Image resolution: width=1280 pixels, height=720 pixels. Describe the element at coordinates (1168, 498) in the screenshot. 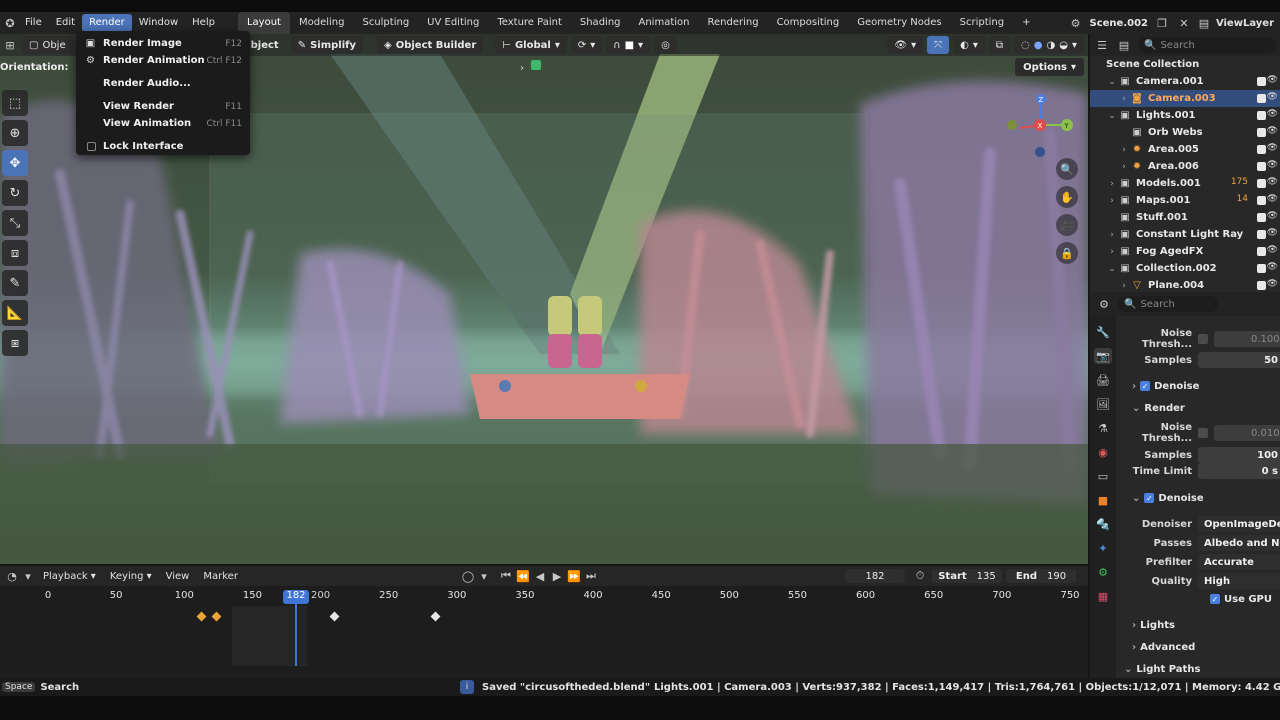

I see `render-denoise-section: ⌄ ✓ Denoise` at that location.